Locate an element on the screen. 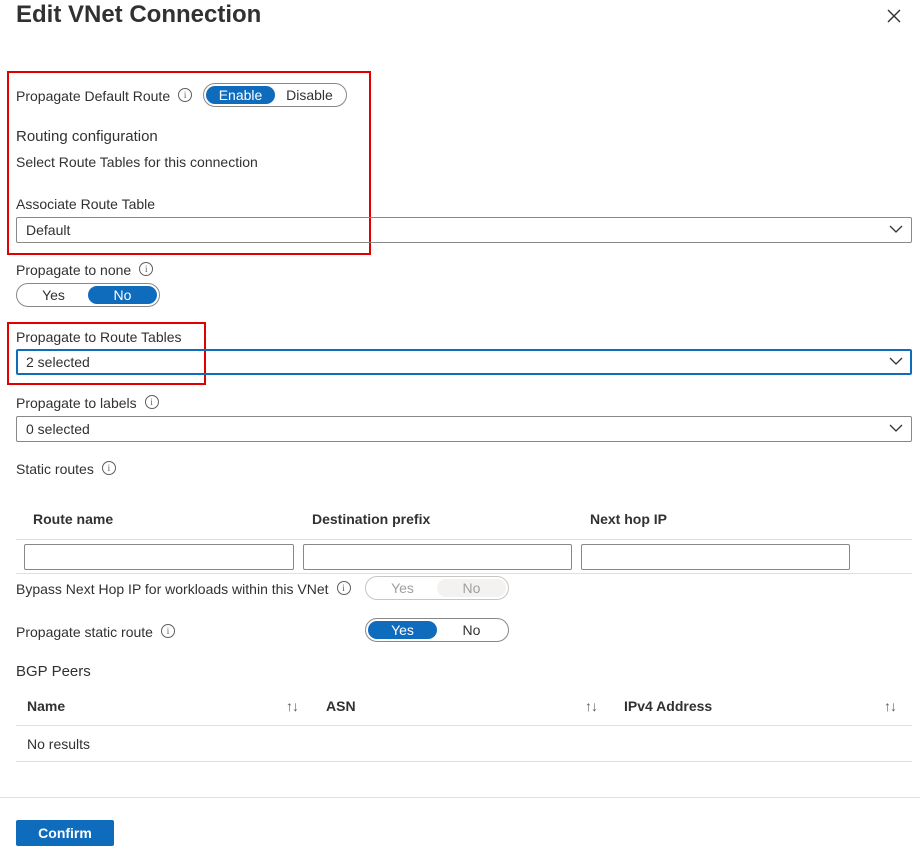 The width and height of the screenshot is (920, 852). propagate-labels-label-row: Propagate to labels i is located at coordinates (87, 403).